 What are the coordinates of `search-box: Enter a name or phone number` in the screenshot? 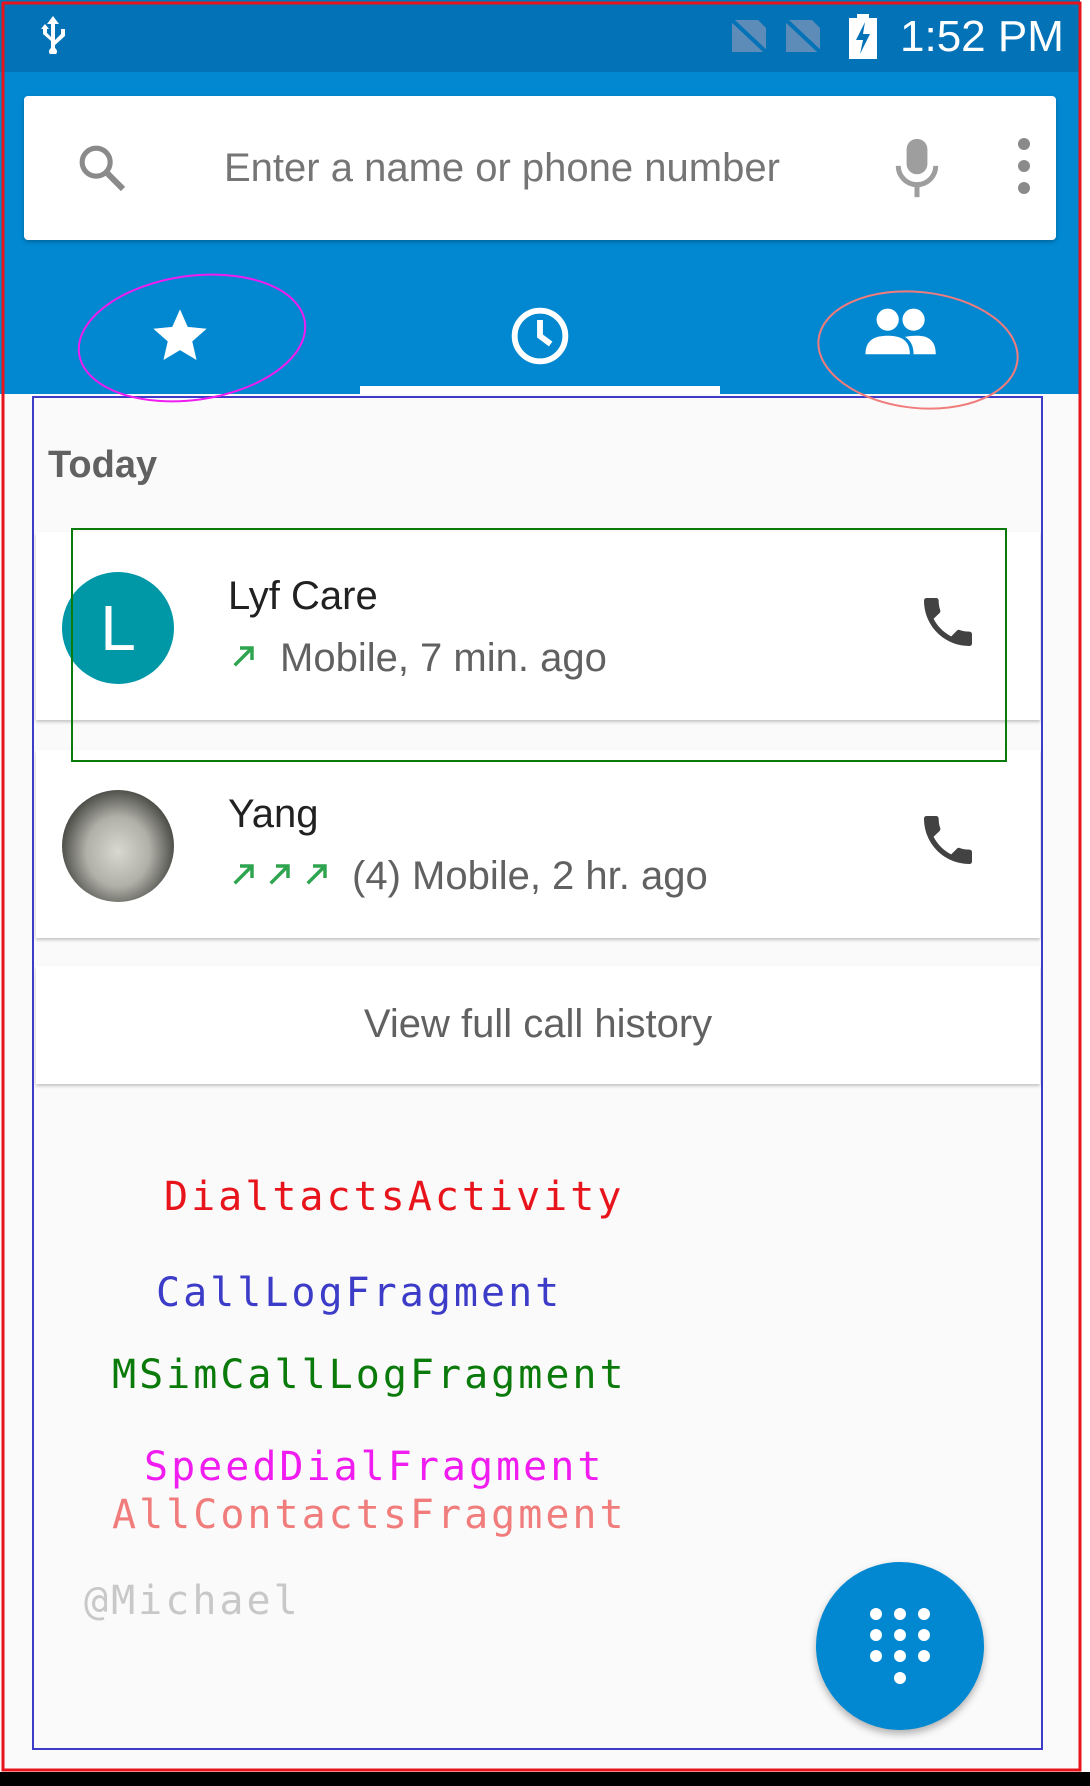 It's located at (540, 168).